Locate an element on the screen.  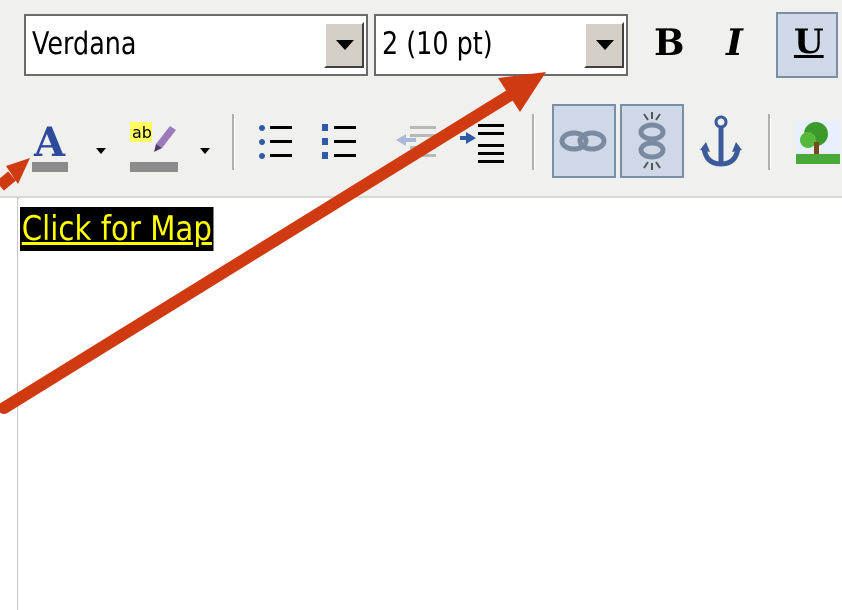
bold-label: B is located at coordinates (669, 43).